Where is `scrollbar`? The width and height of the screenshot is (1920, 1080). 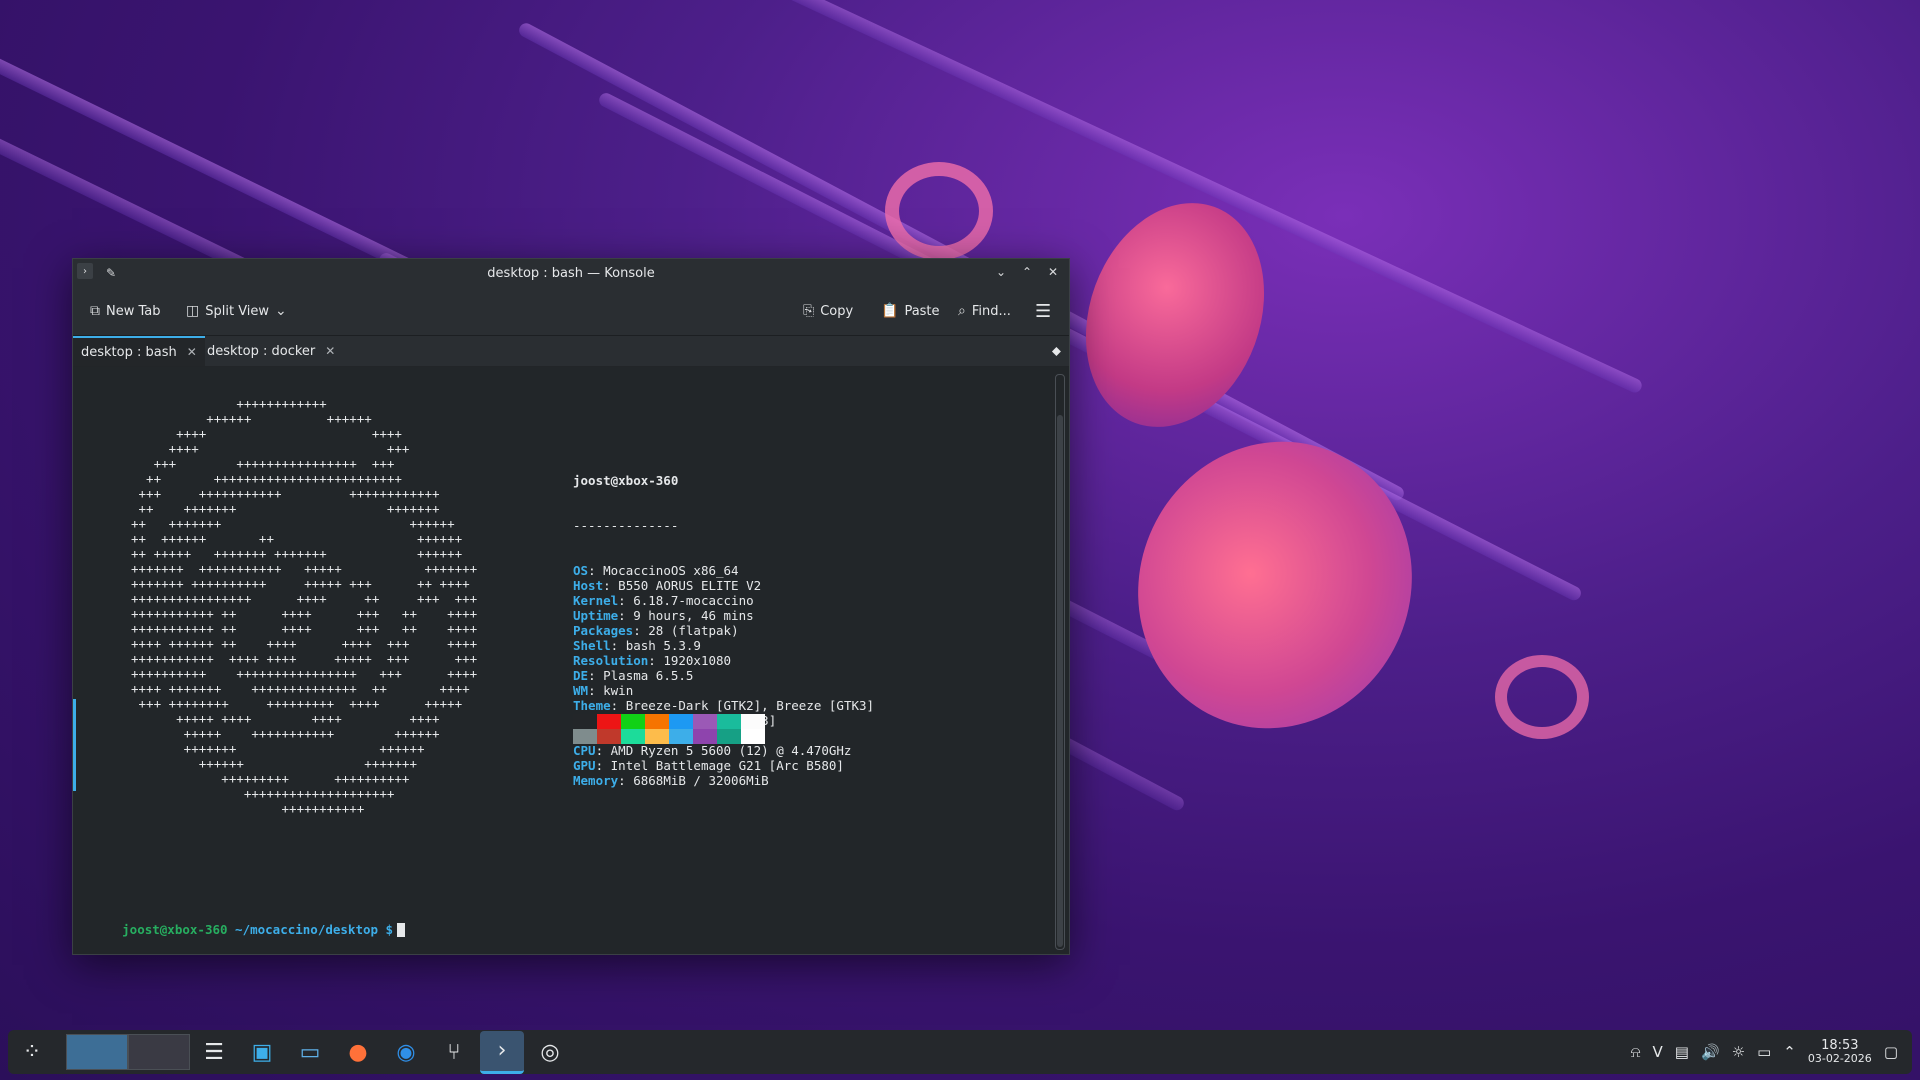
scrollbar is located at coordinates (1060, 662).